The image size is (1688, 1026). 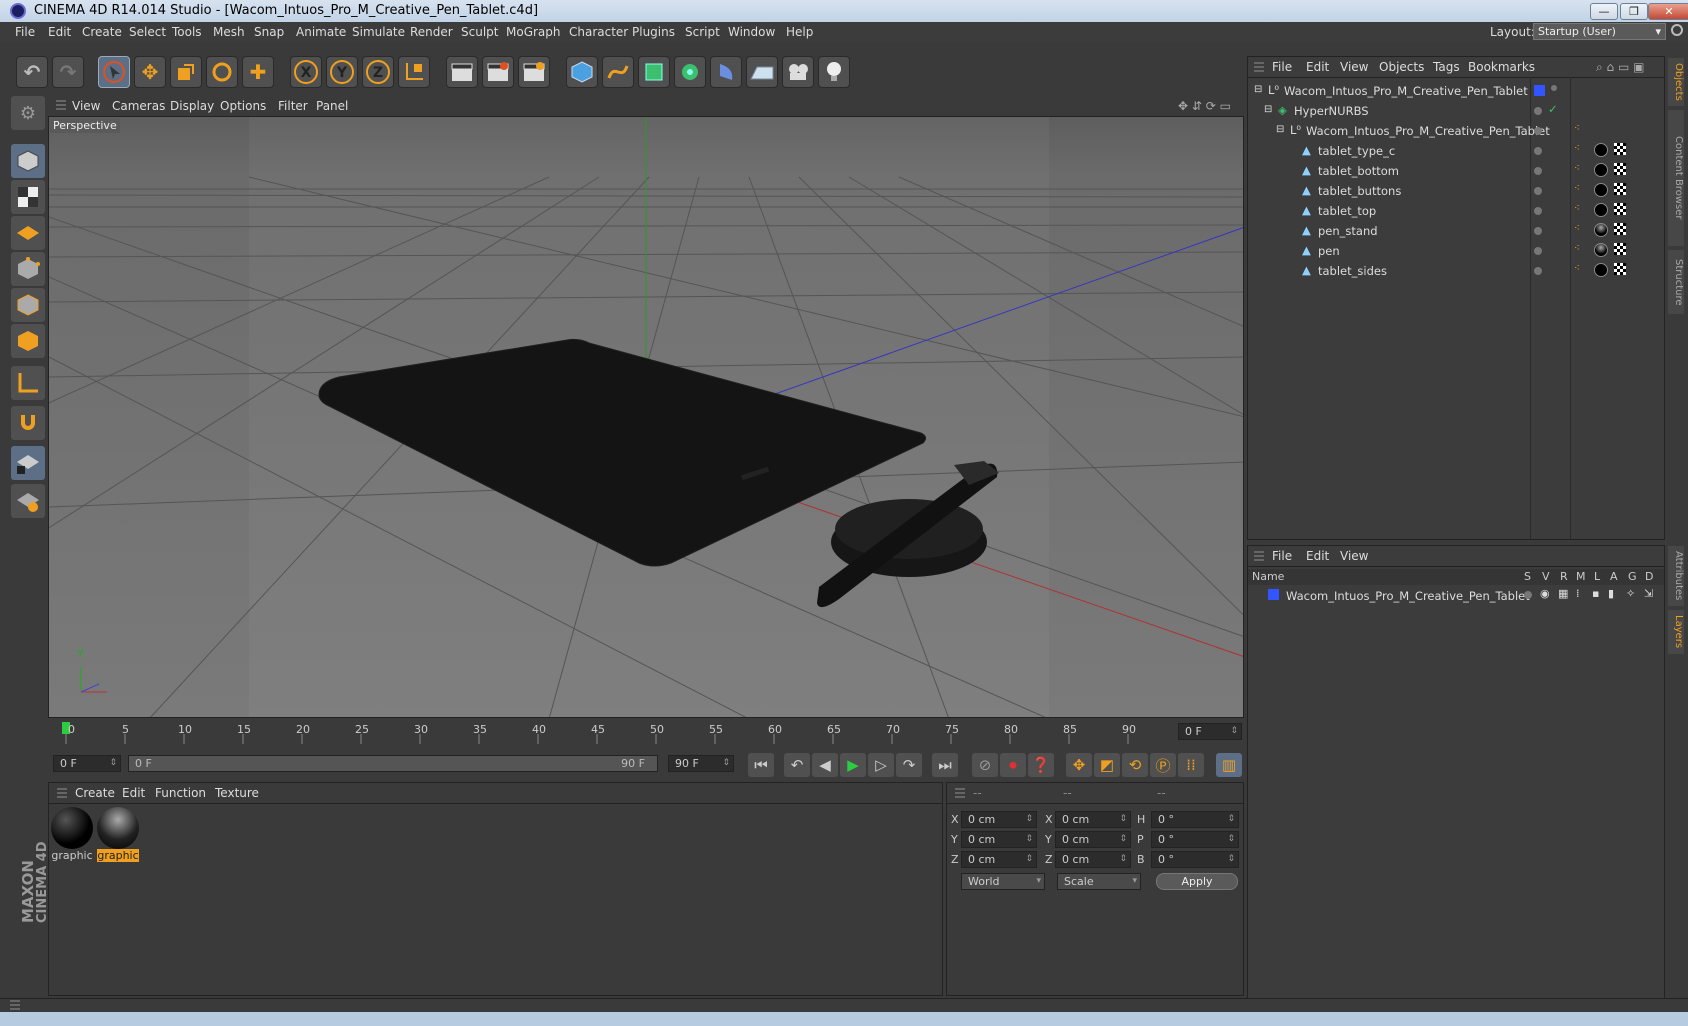 I want to click on keyframe-selection-button: ❓, so click(x=1041, y=765).